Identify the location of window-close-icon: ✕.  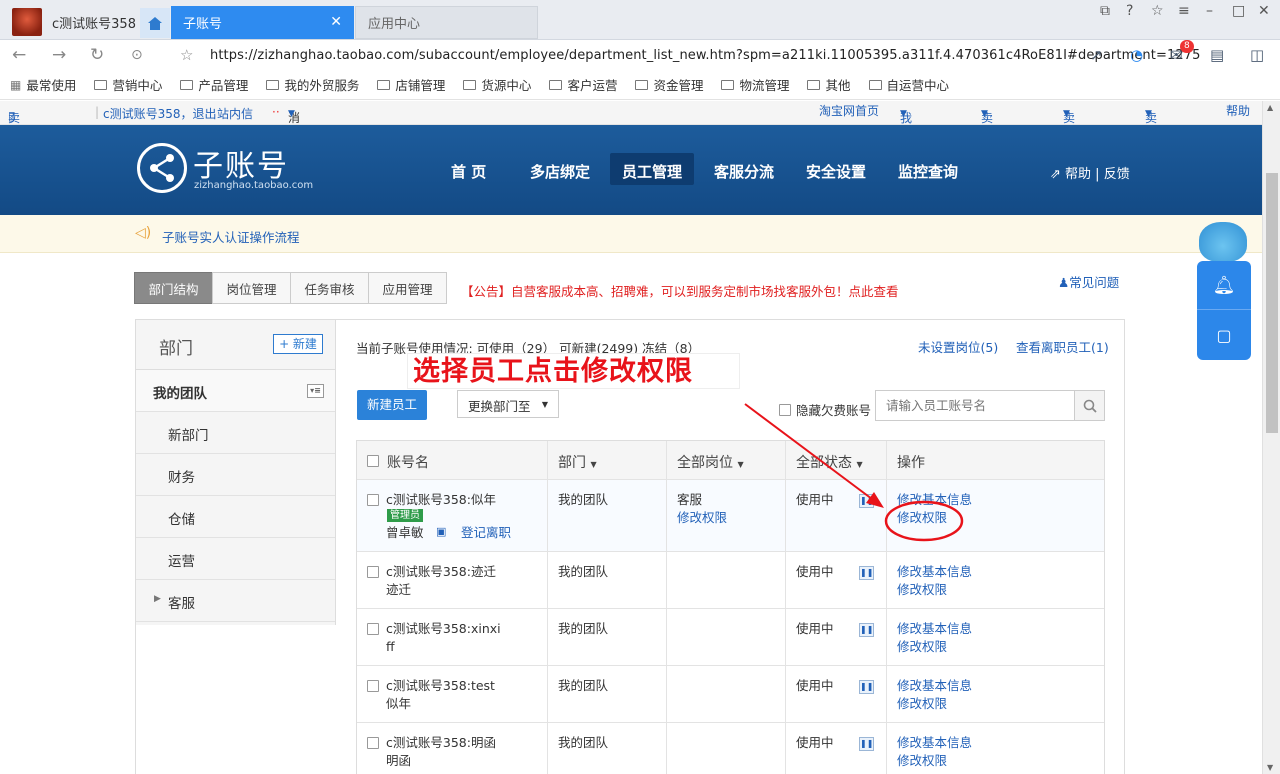
(1264, 11).